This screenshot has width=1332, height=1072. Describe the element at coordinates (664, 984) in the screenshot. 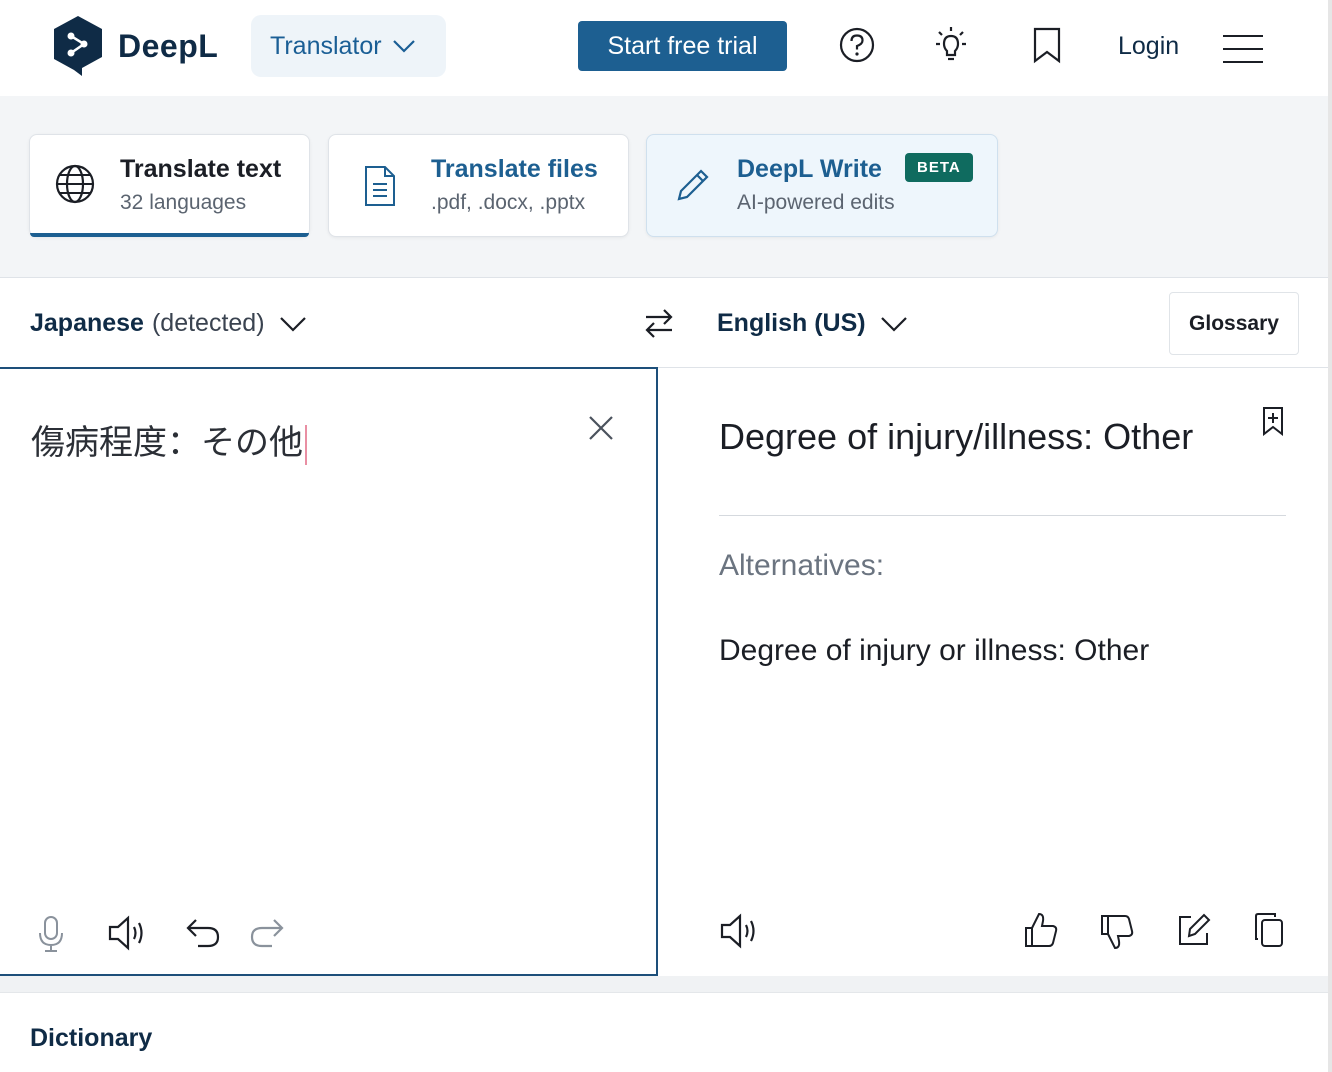

I see `section-gap` at that location.